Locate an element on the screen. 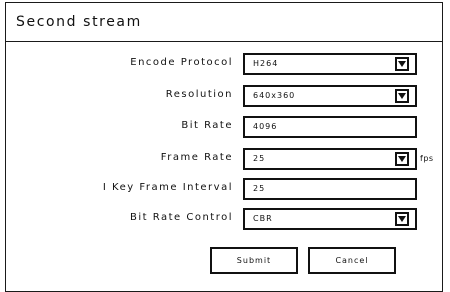 Image resolution: width=450 pixels, height=292 pixels. frame-rate-label: Frame Rate is located at coordinates (196, 157).